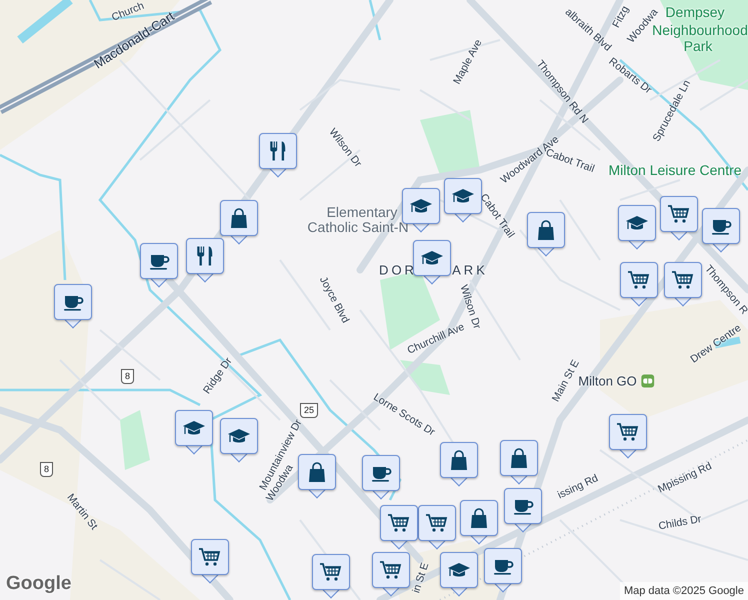  I want to click on station-label: Milton GO, so click(607, 381).